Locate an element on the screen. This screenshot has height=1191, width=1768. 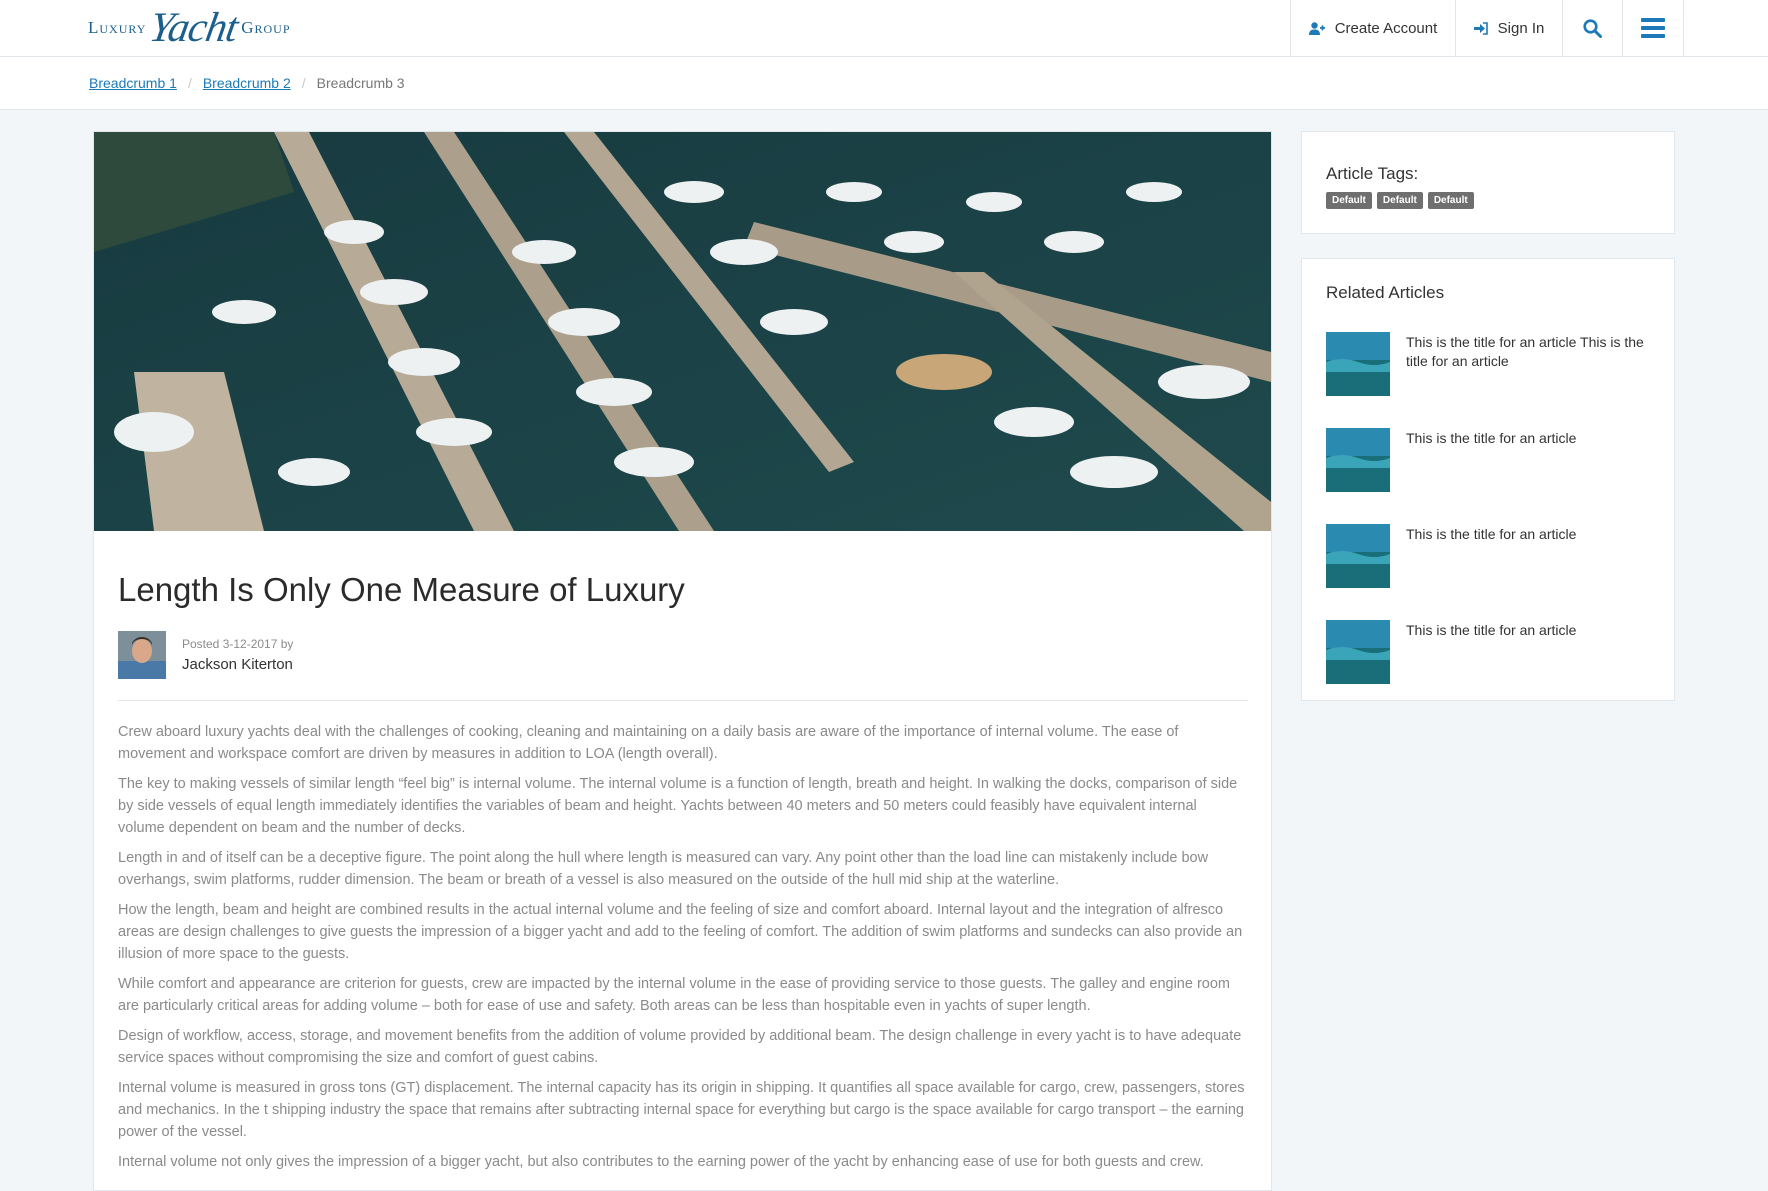
article-title: Length Is Only One Measure of Luxury is located at coordinates (401, 589).